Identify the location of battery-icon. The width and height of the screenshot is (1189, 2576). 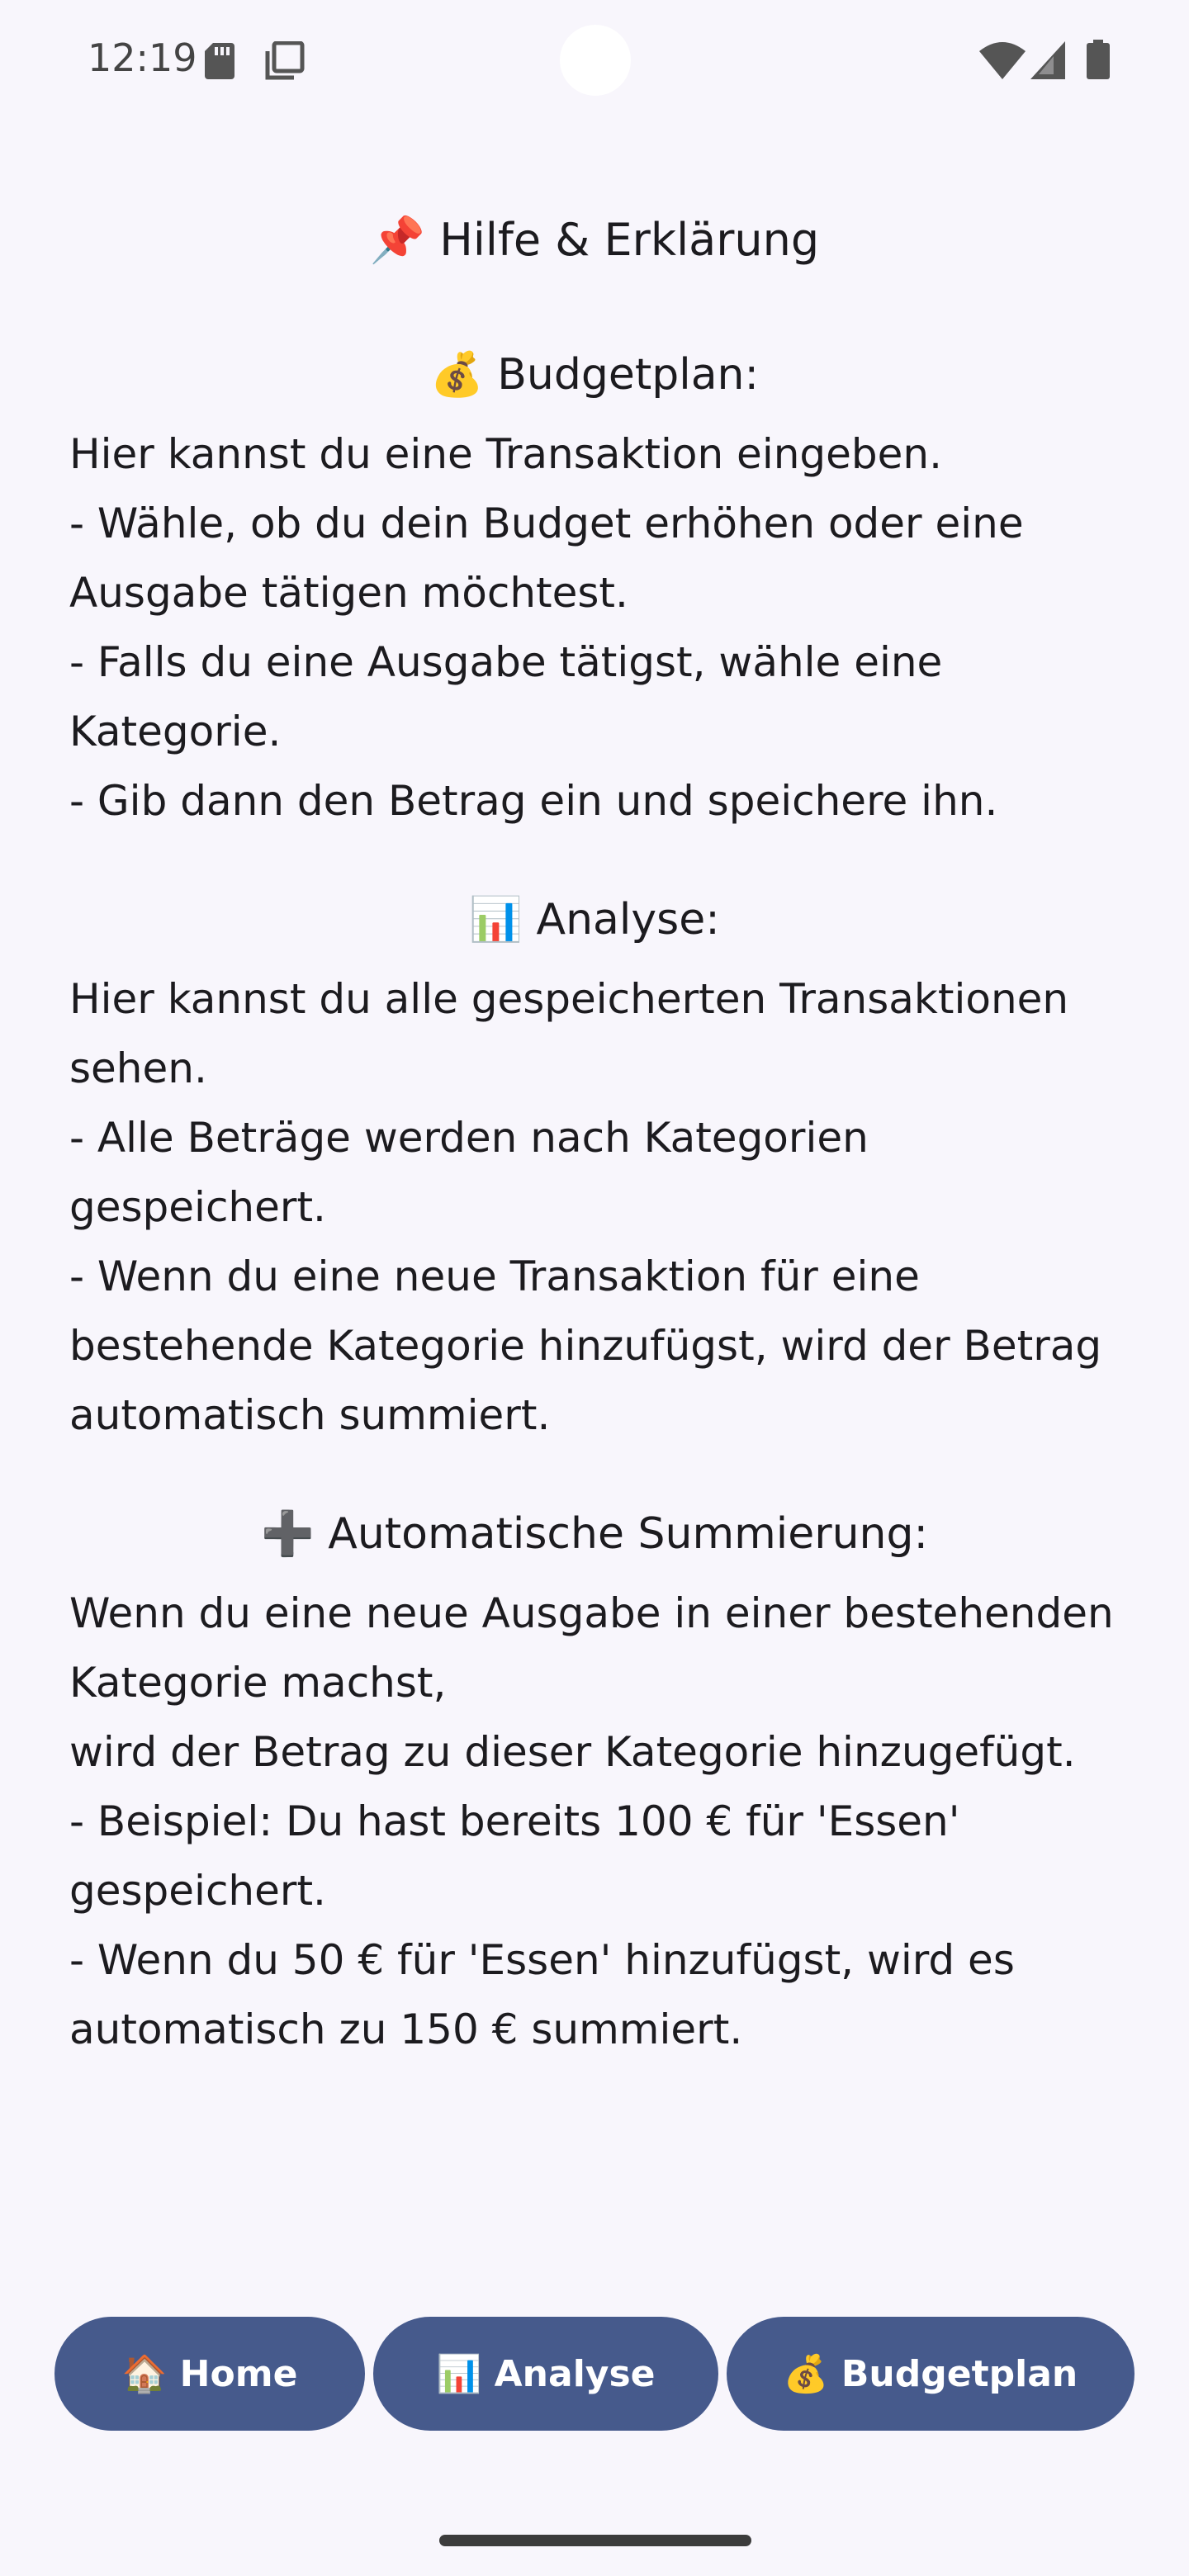
(1098, 59).